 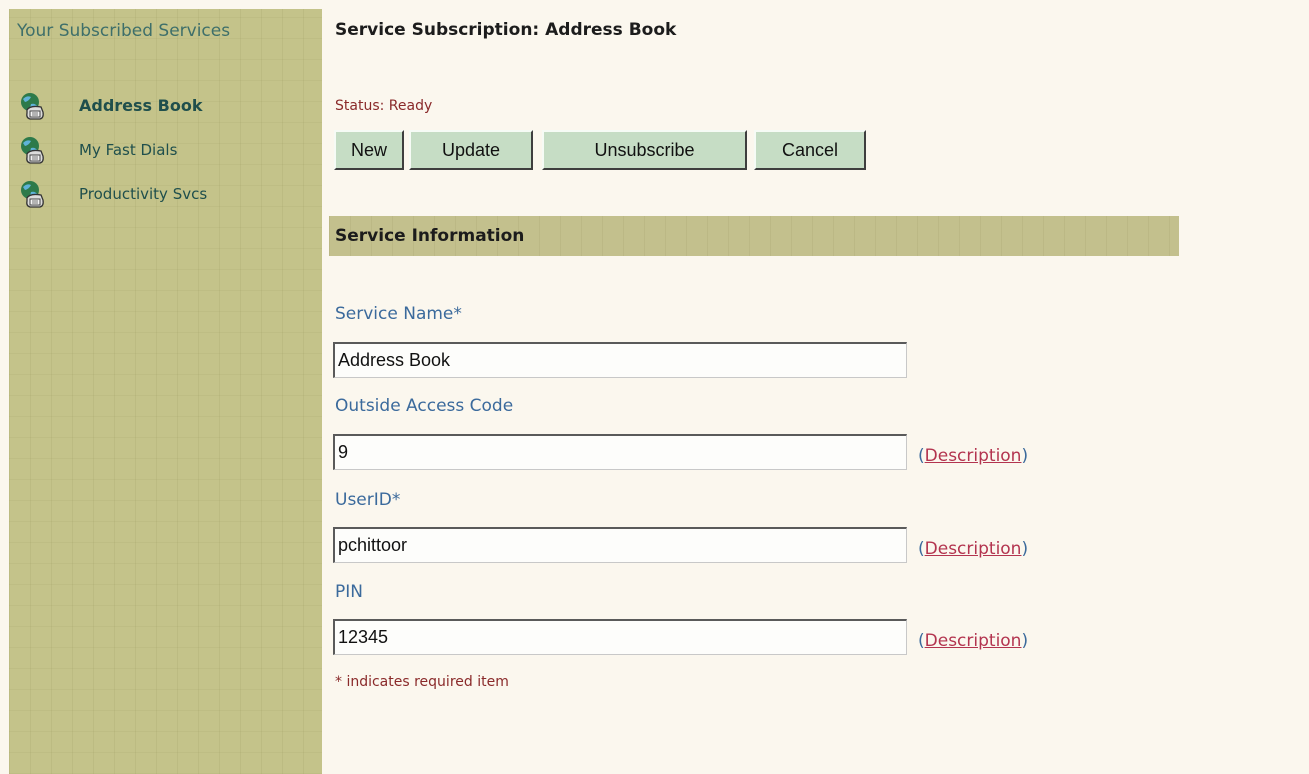 What do you see at coordinates (506, 30) in the screenshot?
I see `page-title: Service Subscription: Address Book` at bounding box center [506, 30].